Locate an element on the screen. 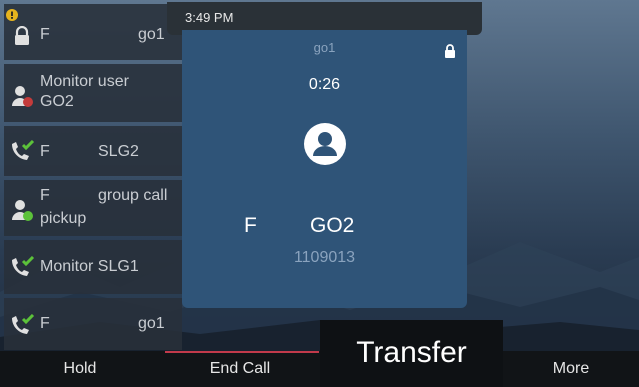  line-key-sub-label: pickup is located at coordinates (63, 218).